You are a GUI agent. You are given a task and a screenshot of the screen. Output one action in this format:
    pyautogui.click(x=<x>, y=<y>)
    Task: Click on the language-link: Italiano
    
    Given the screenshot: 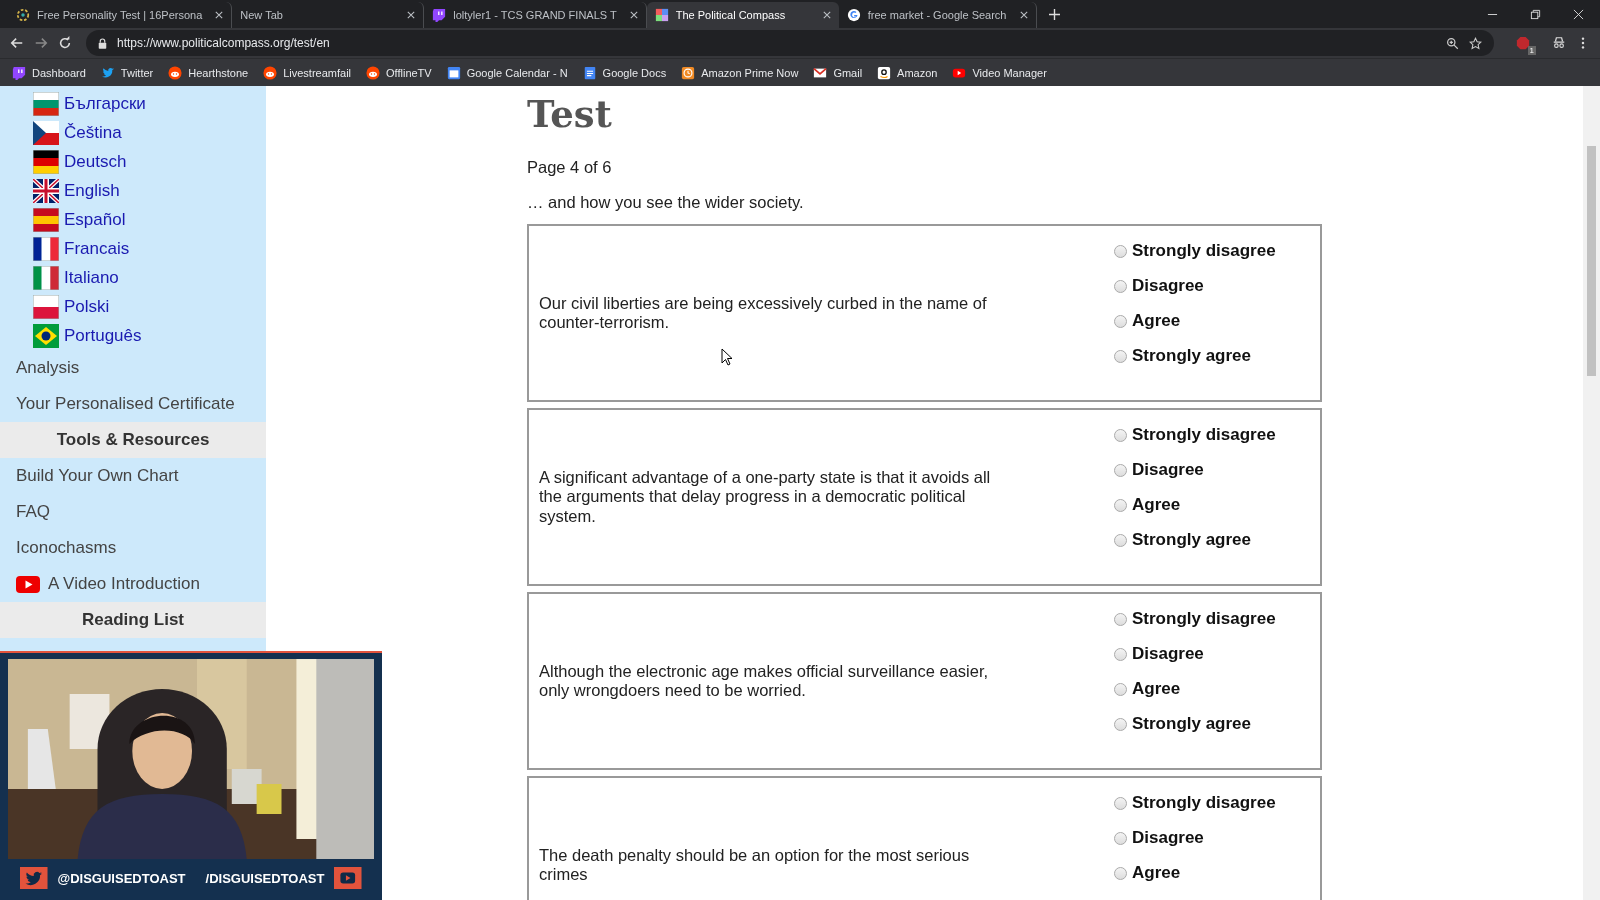 What is the action you would take?
    pyautogui.click(x=91, y=277)
    